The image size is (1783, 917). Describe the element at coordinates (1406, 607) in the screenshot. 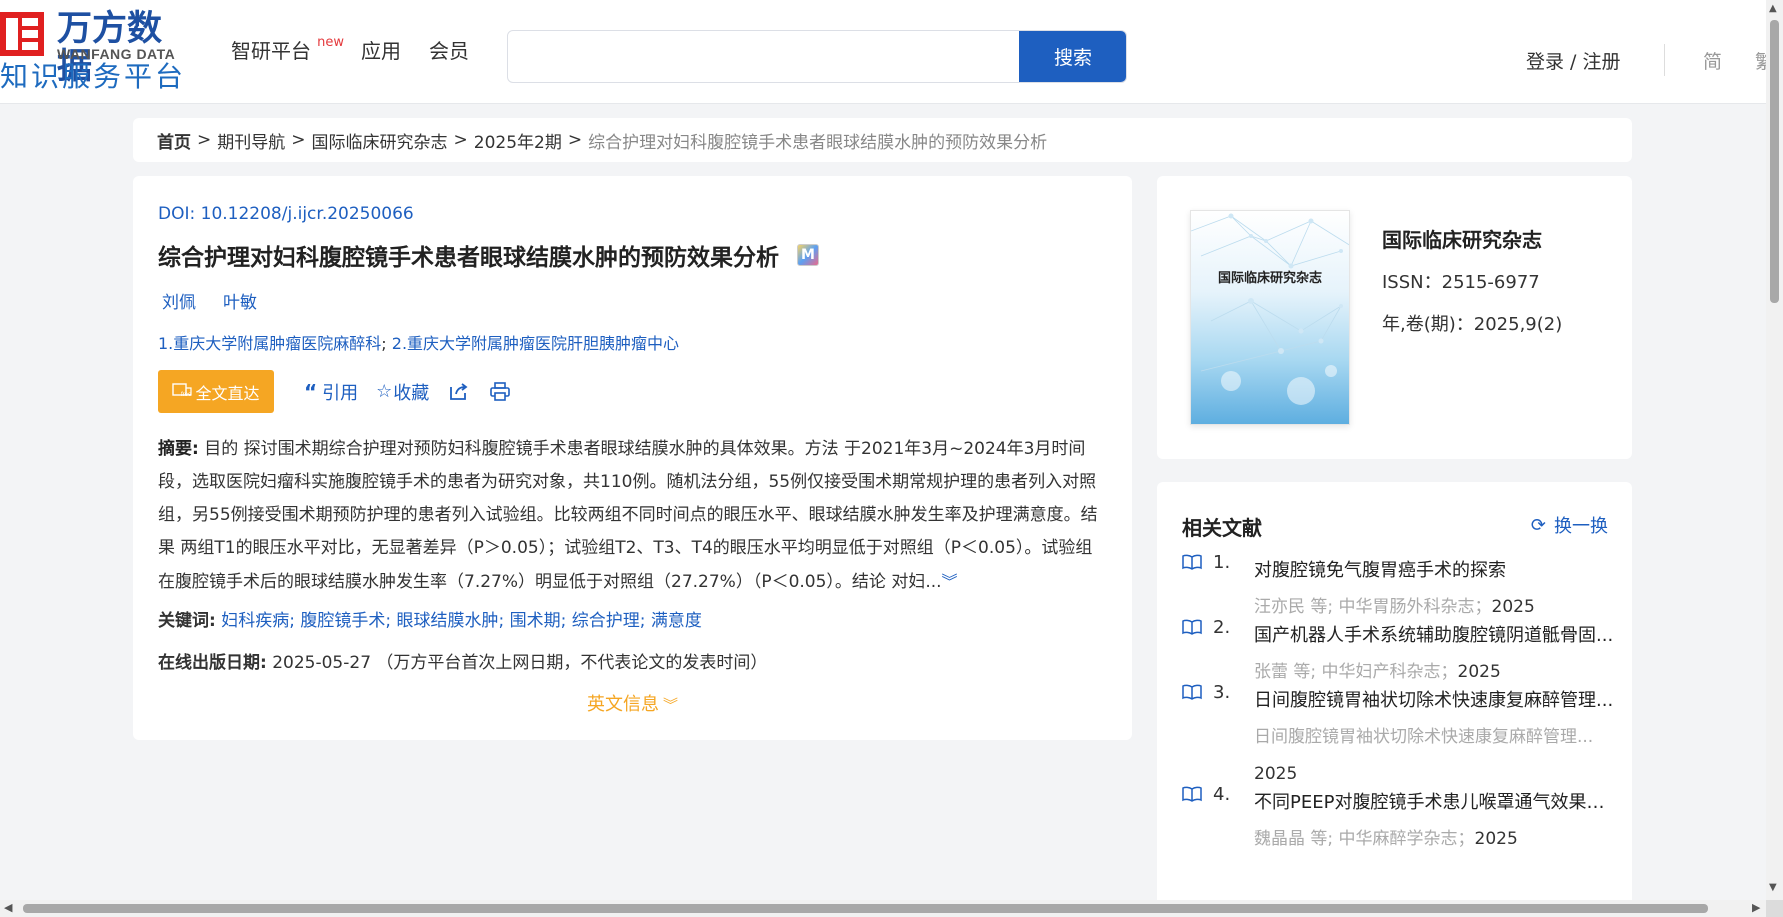

I see `related-source: 中华胃肠外科杂志` at that location.